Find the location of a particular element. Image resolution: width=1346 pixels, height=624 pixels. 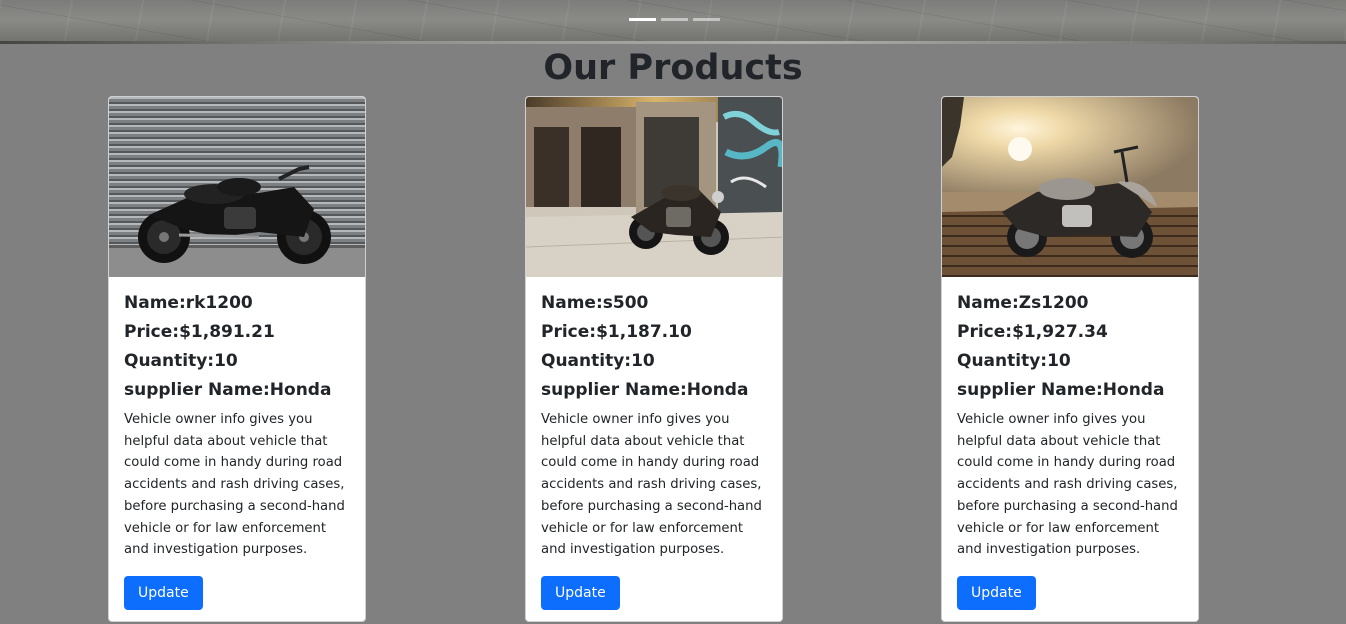

carousel-image is located at coordinates (673, 22).